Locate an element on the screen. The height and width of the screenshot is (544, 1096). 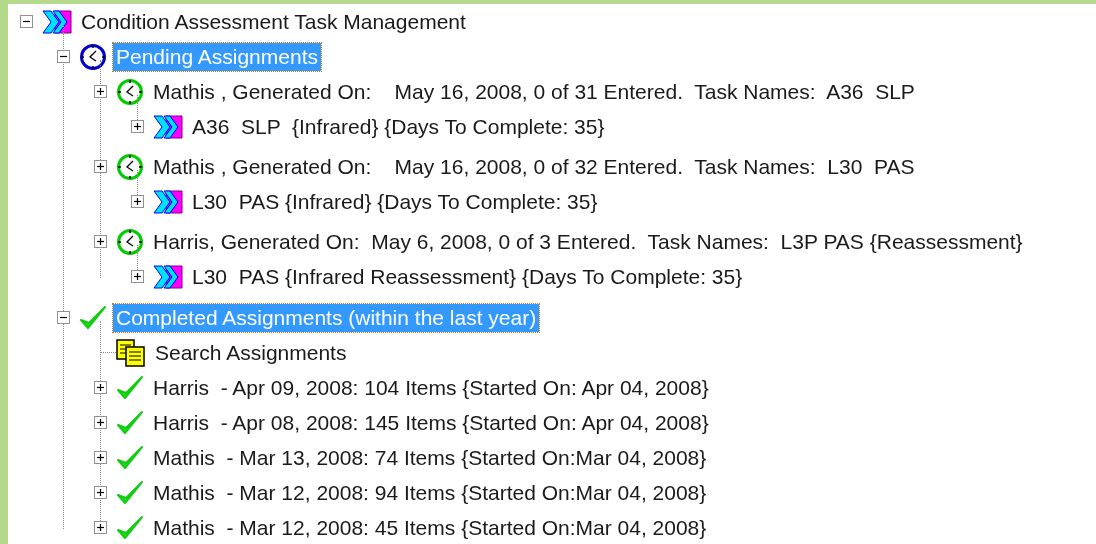
tree-item: Mathis - Mar 13, 2008: 74 Items {Started On:Mar 04, 2008} is located at coordinates (430, 457).